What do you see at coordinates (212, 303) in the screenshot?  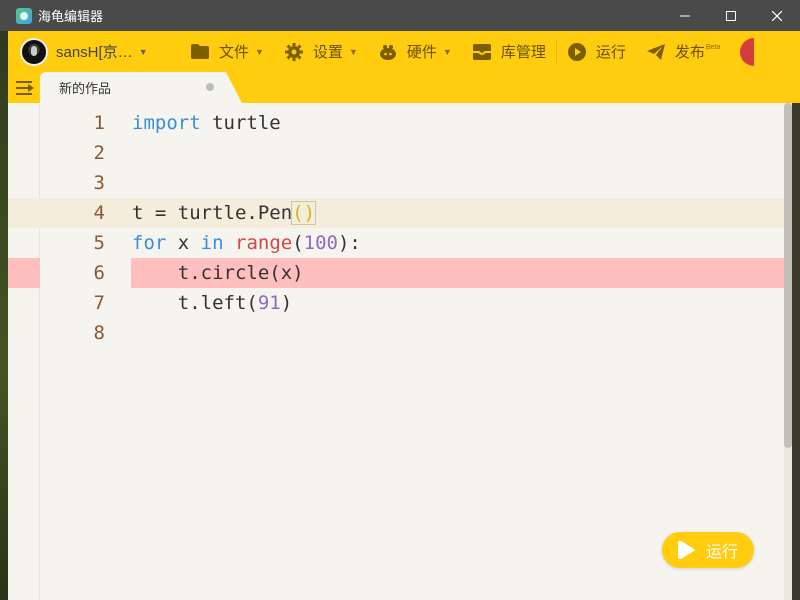 I see `line-content: t.left(91)` at bounding box center [212, 303].